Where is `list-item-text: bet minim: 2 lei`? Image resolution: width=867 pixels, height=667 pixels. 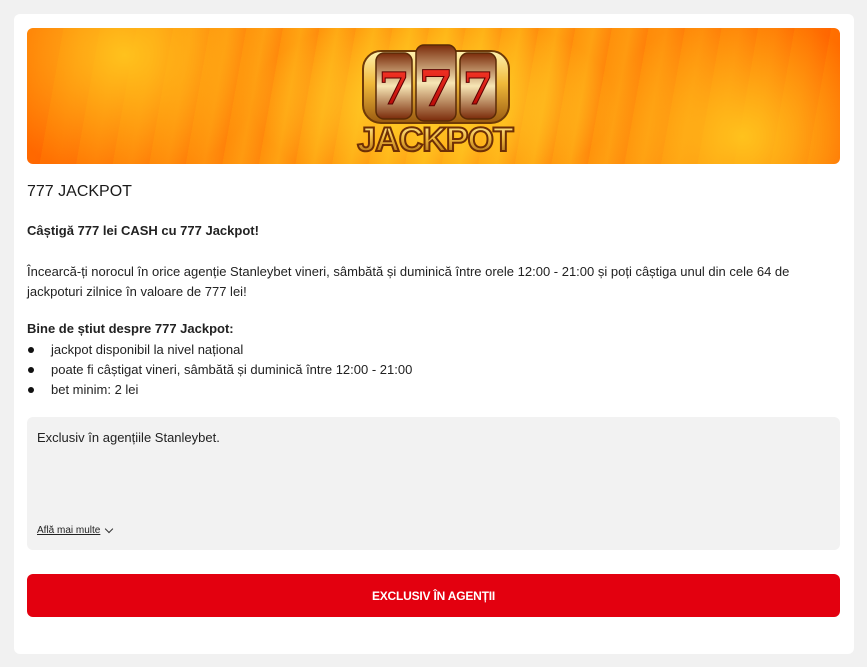 list-item-text: bet minim: 2 lei is located at coordinates (95, 389).